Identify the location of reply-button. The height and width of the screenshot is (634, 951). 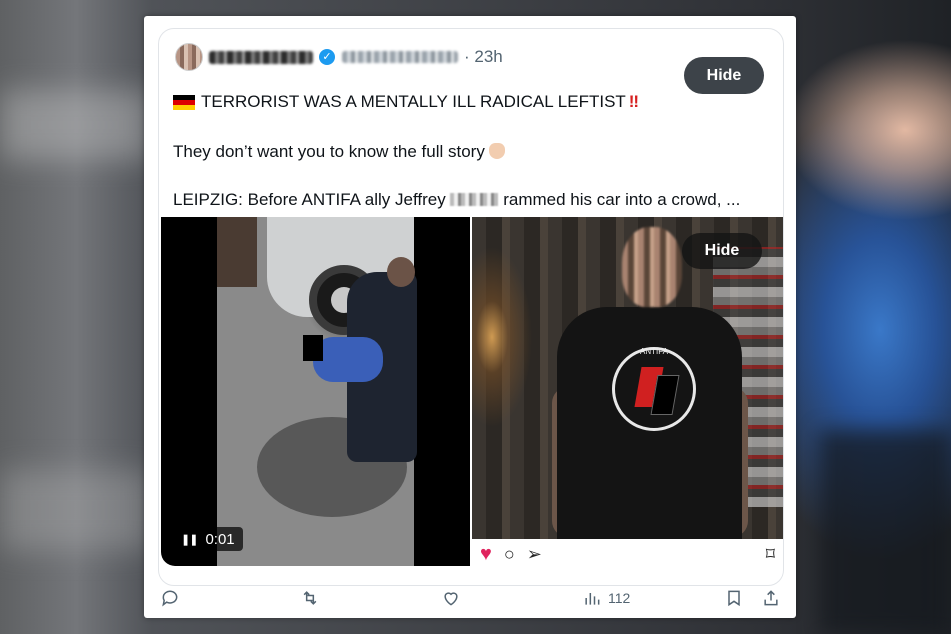
(170, 598).